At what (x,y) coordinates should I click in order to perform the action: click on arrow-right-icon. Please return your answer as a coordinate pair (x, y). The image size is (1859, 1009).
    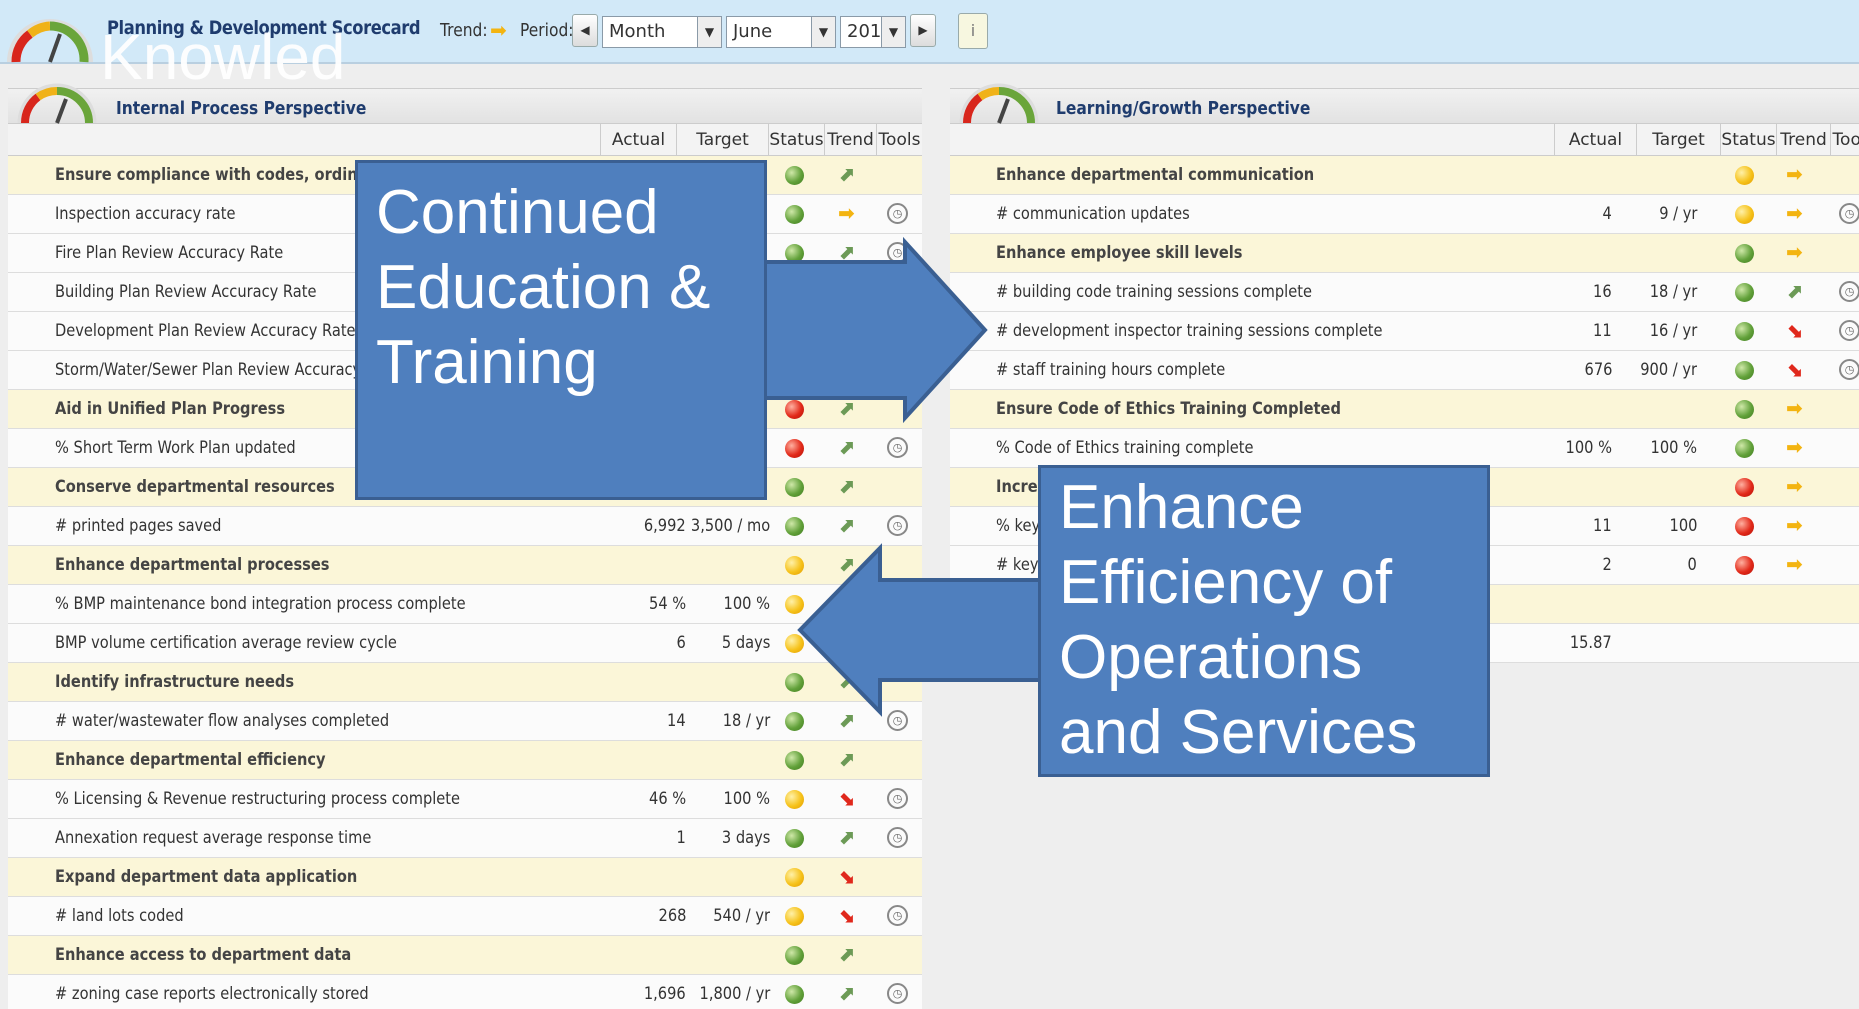
    Looking at the image, I should click on (873, 330).